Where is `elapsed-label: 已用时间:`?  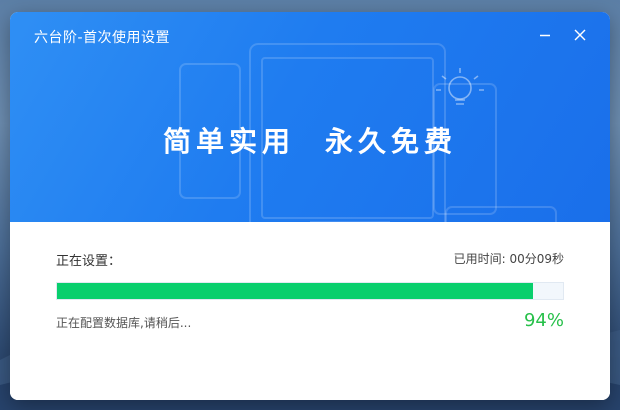 elapsed-label: 已用时间: is located at coordinates (481, 259).